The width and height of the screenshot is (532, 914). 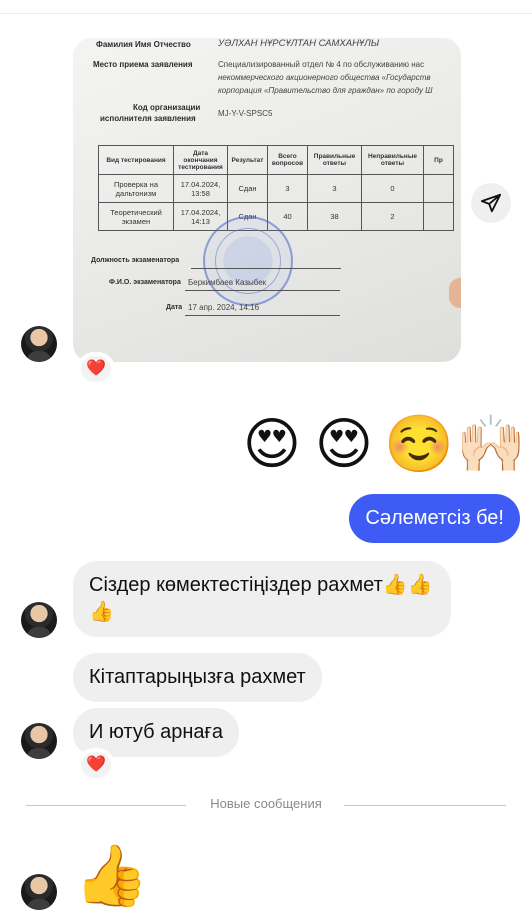 What do you see at coordinates (262, 599) in the screenshot?
I see `incoming-message: Сіздер көмектестіңіздер рахмет👍👍👍` at bounding box center [262, 599].